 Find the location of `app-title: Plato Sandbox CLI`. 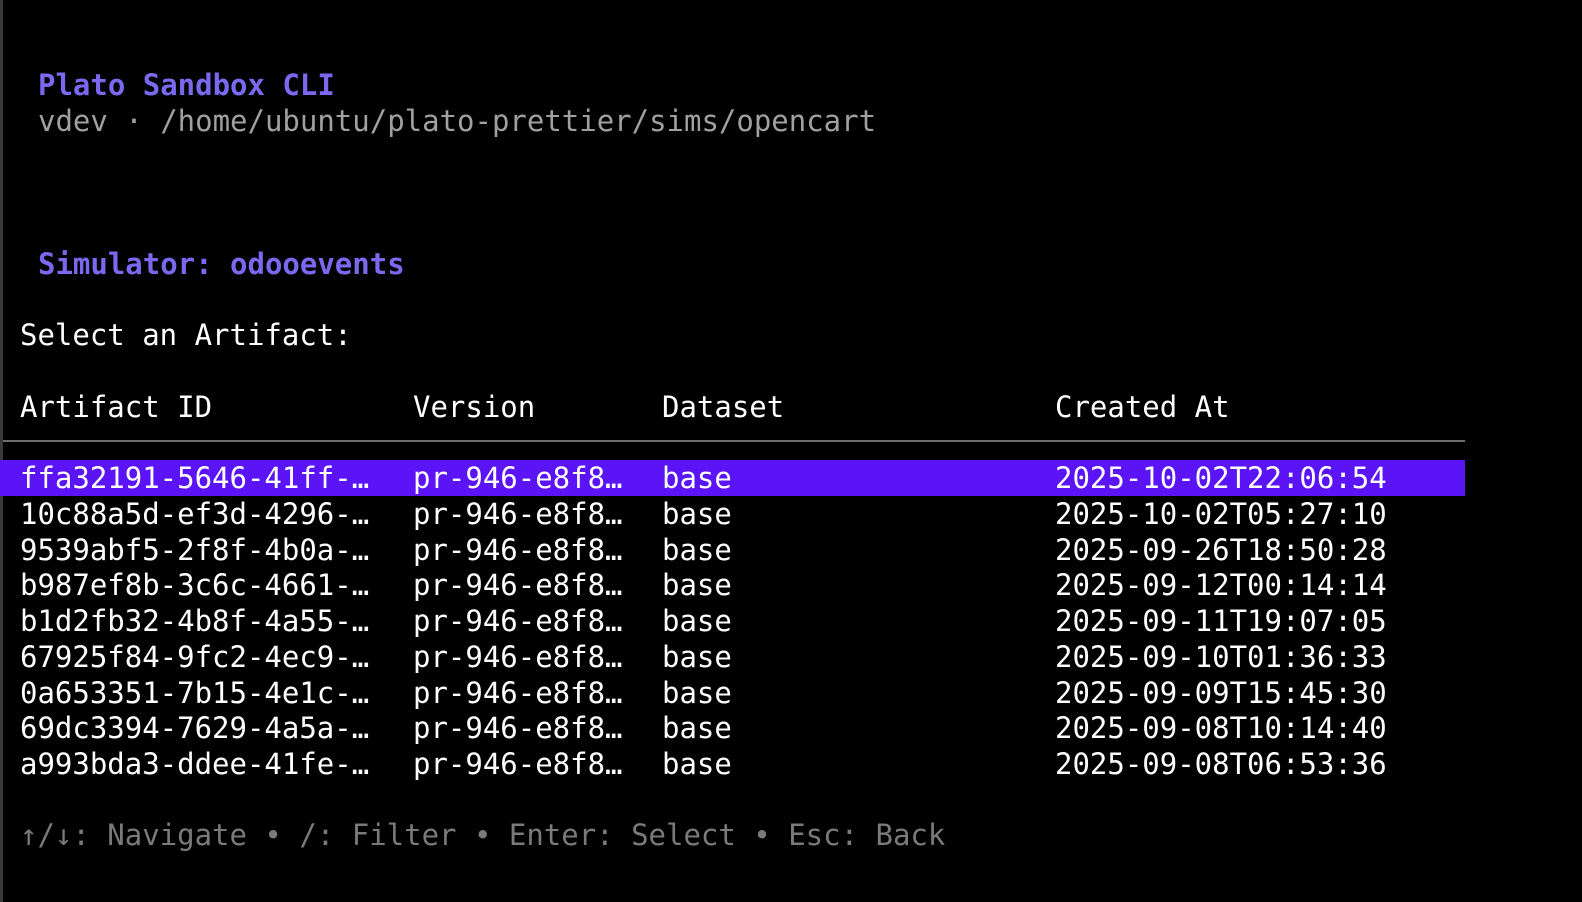

app-title: Plato Sandbox CLI is located at coordinates (186, 85).